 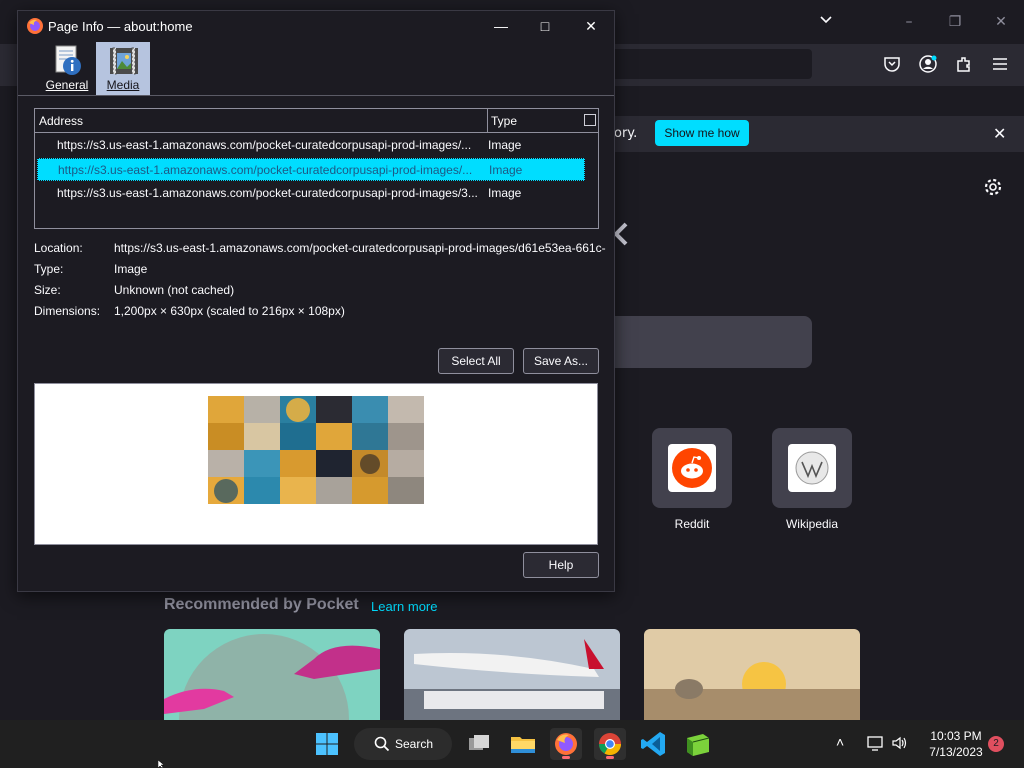 I want to click on firefox-wordmark-fragment, so click(x=620, y=234).